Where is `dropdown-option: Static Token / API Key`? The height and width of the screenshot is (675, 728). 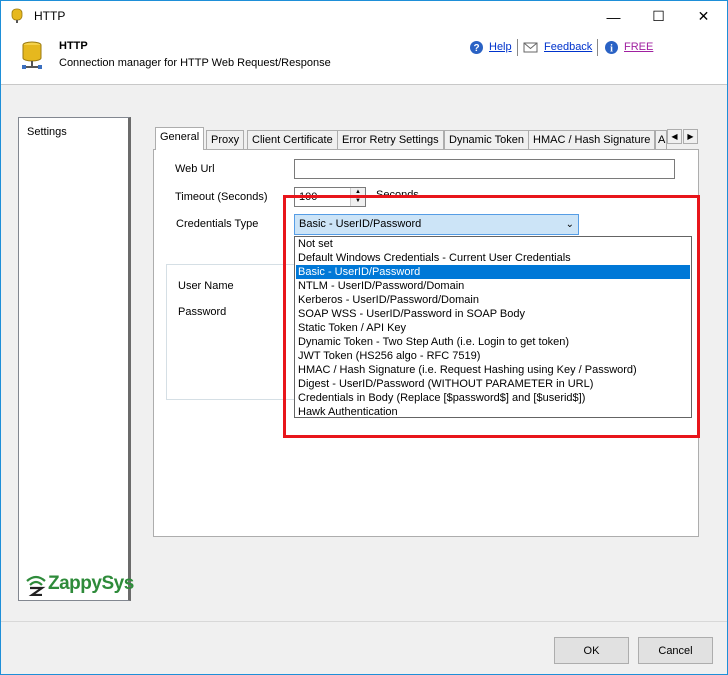 dropdown-option: Static Token / API Key is located at coordinates (493, 328).